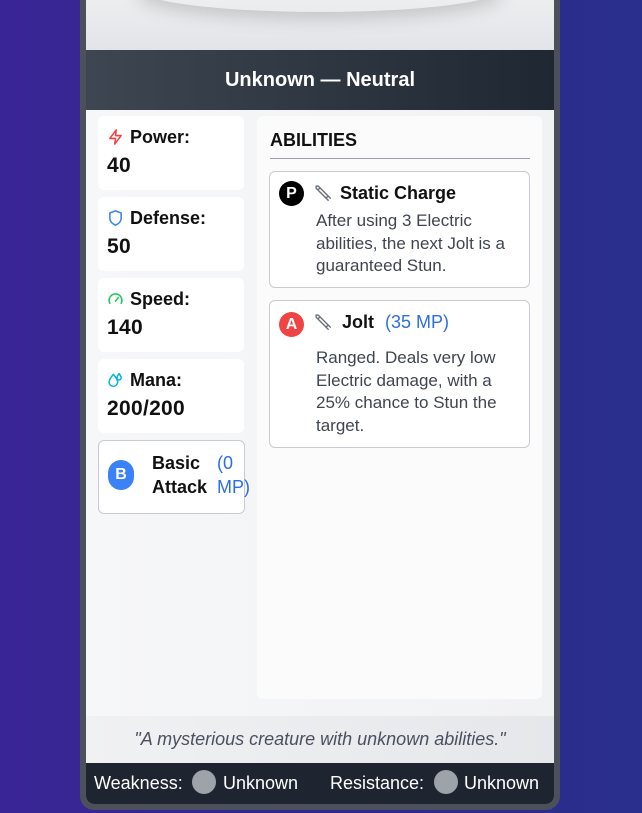 The height and width of the screenshot is (813, 642). I want to click on ability-cost: (35 MP), so click(417, 322).